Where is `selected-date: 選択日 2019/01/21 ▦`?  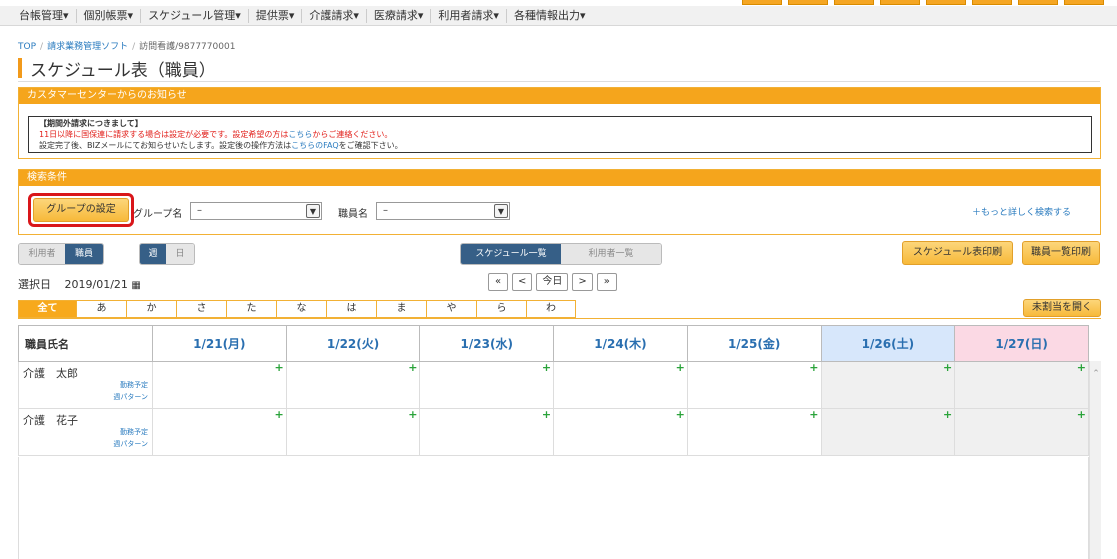 selected-date: 選択日 2019/01/21 ▦ is located at coordinates (79, 284).